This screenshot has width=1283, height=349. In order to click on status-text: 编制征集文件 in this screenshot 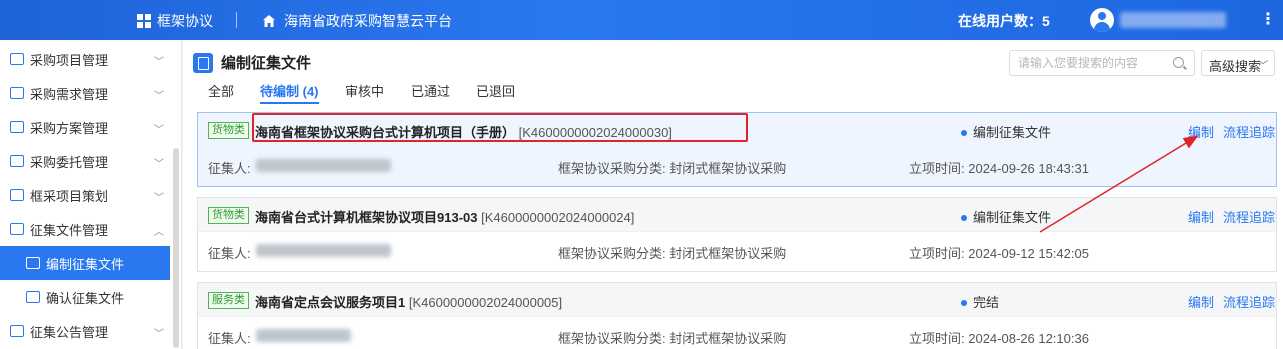, I will do `click(1012, 132)`.